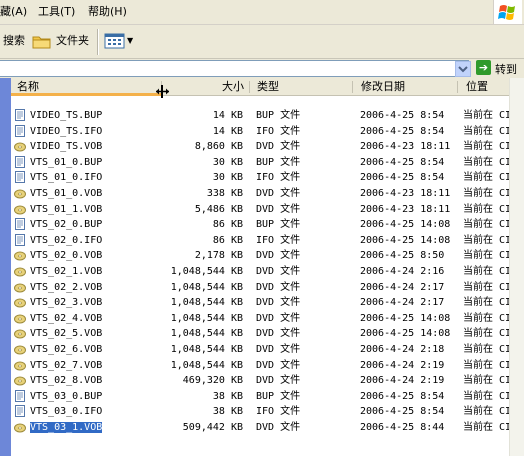 The image size is (524, 456). I want to click on toolbar: 搜索 文件夹 ▼, so click(262, 42).